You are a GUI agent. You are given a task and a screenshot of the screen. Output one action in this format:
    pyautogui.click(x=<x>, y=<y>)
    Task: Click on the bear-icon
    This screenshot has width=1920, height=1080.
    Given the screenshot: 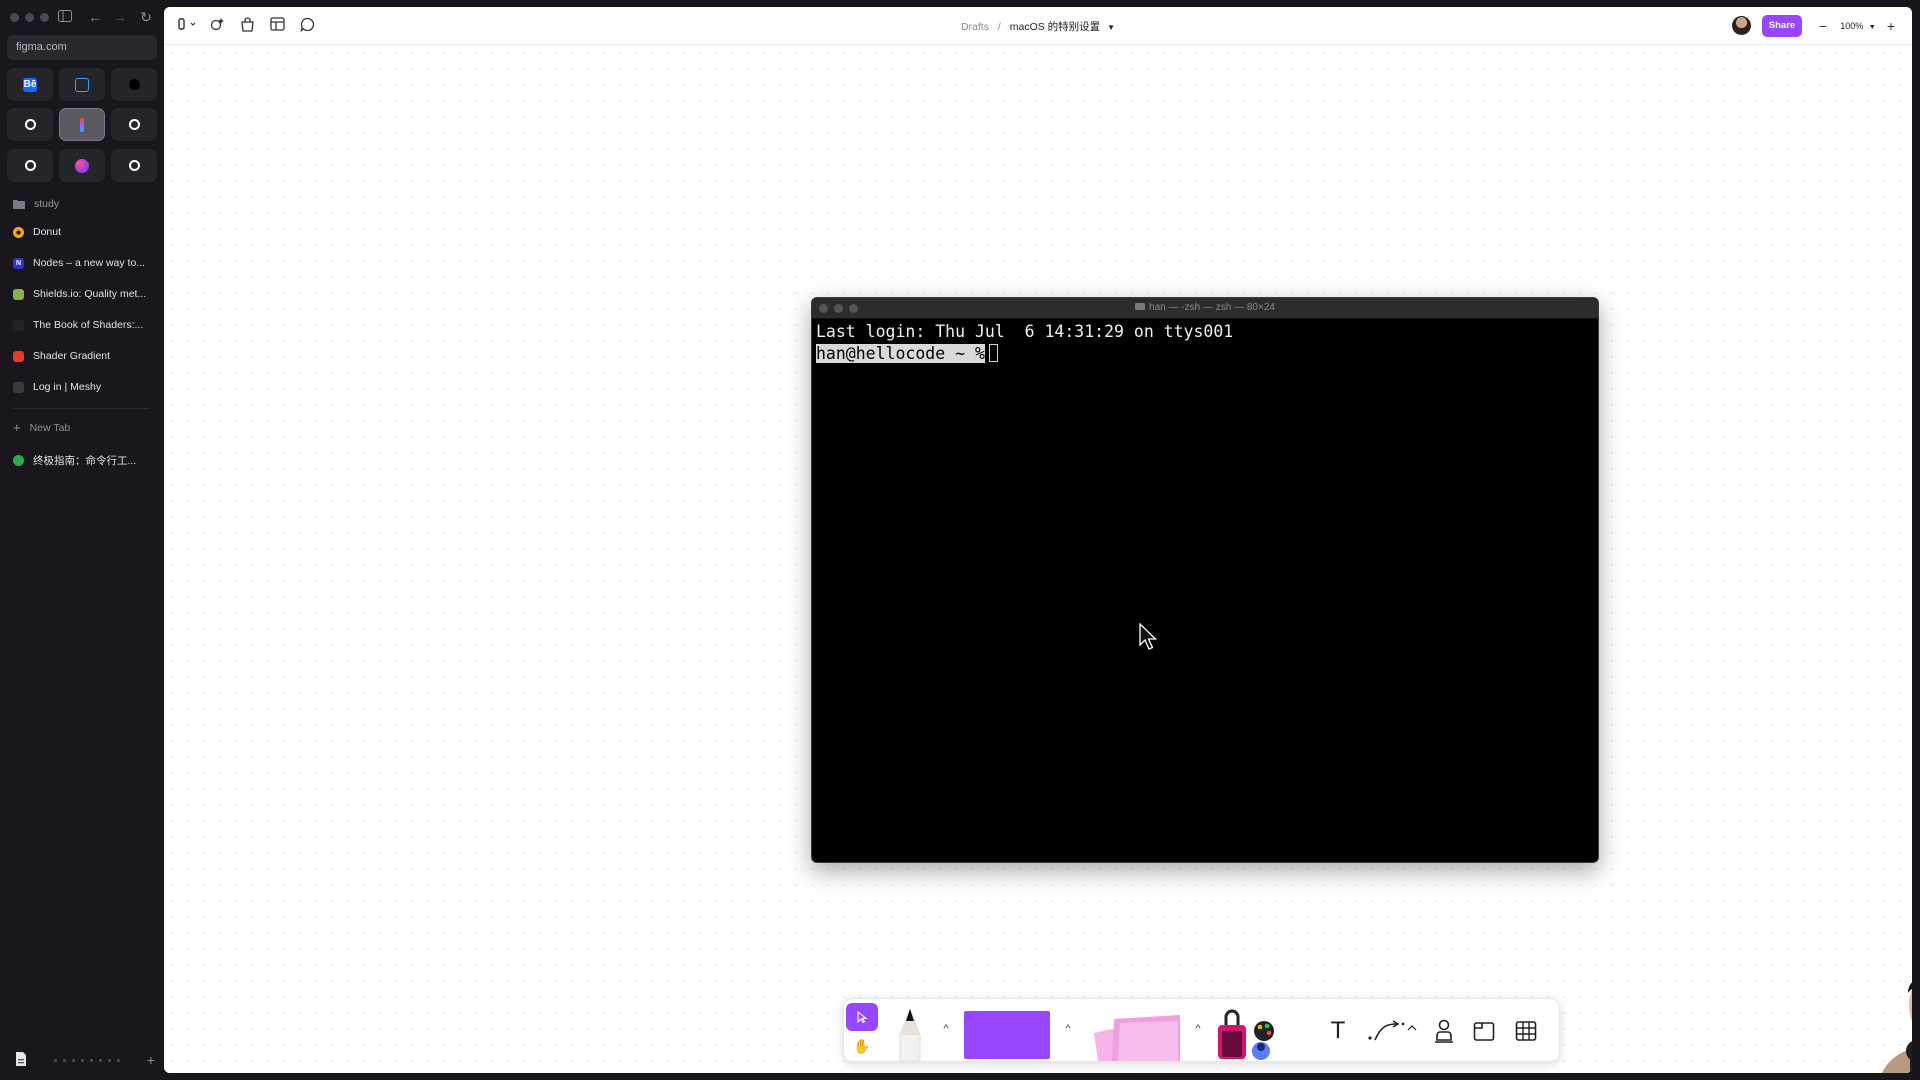 What is the action you would take?
    pyautogui.click(x=134, y=124)
    